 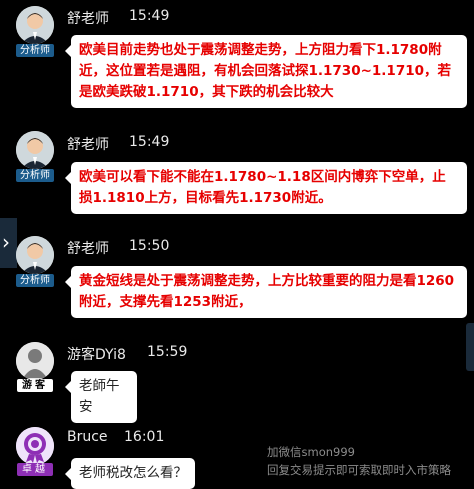 What do you see at coordinates (359, 470) in the screenshot?
I see `watermark-line: 回复交易提示即可索取即时入市策略` at bounding box center [359, 470].